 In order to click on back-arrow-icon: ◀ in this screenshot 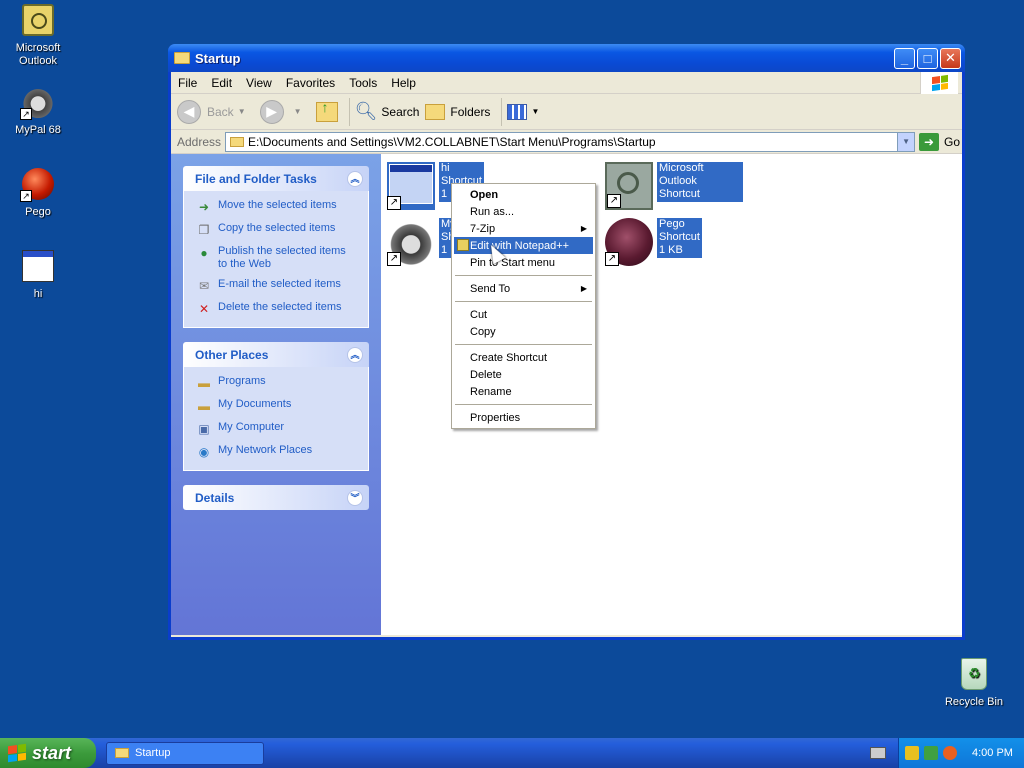, I will do `click(189, 111)`.